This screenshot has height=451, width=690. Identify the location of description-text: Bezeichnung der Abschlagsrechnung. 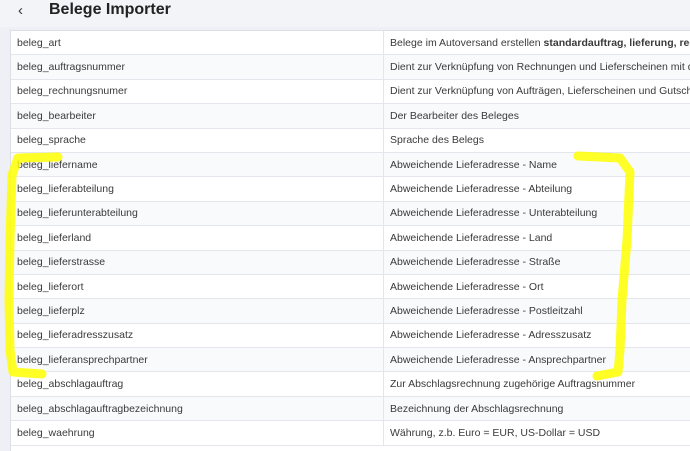
(476, 409).